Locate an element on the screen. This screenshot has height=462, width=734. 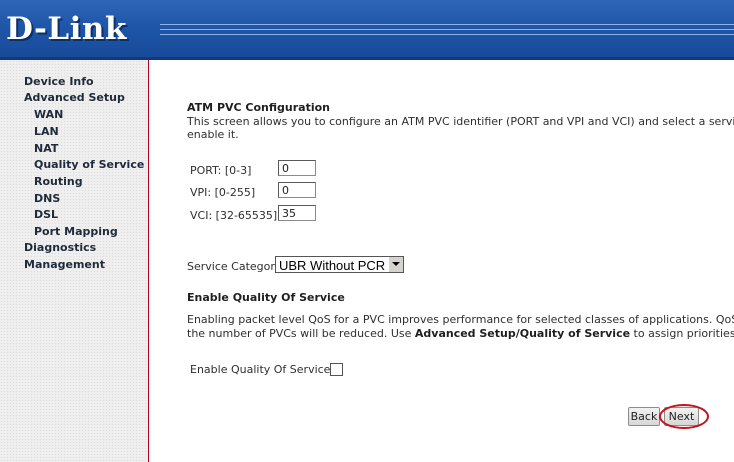
sidebar-item-quality-of-service: Quality of Service is located at coordinates (89, 164).